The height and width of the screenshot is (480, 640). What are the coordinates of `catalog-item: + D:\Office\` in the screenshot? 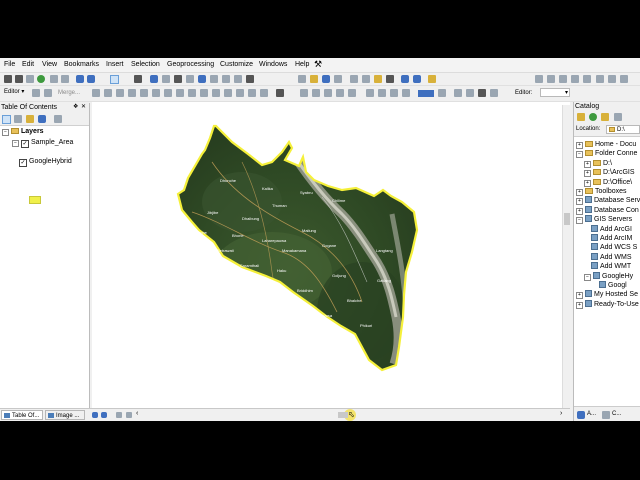 It's located at (608, 182).